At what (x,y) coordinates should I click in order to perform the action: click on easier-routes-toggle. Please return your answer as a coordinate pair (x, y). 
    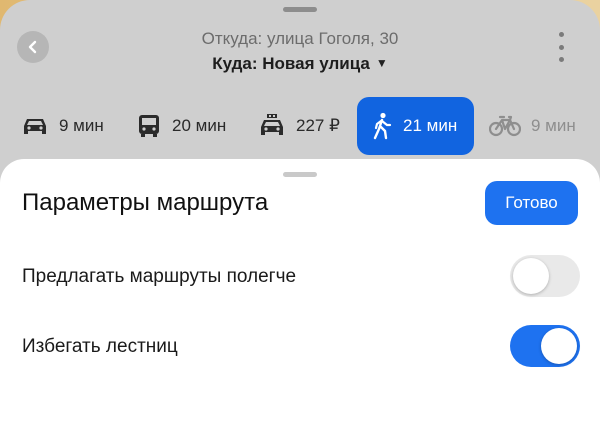
    Looking at the image, I should click on (545, 276).